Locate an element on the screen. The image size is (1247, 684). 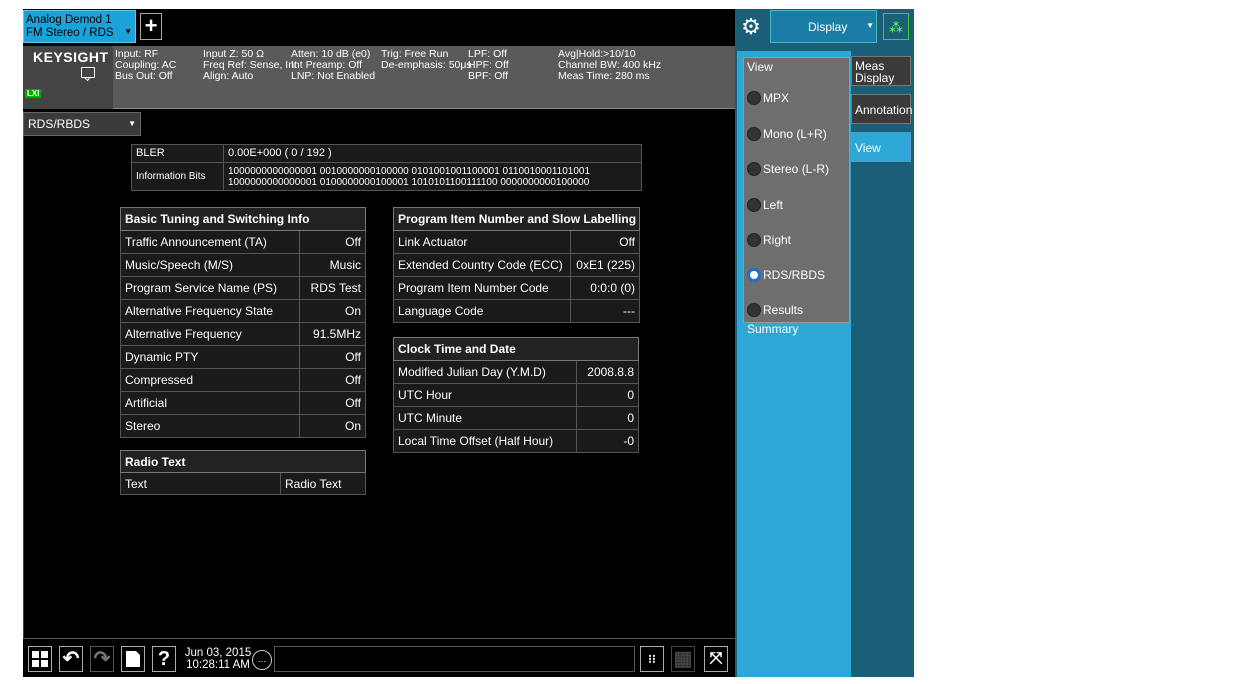
row-value: 0xE1 (225) is located at coordinates (605, 265).